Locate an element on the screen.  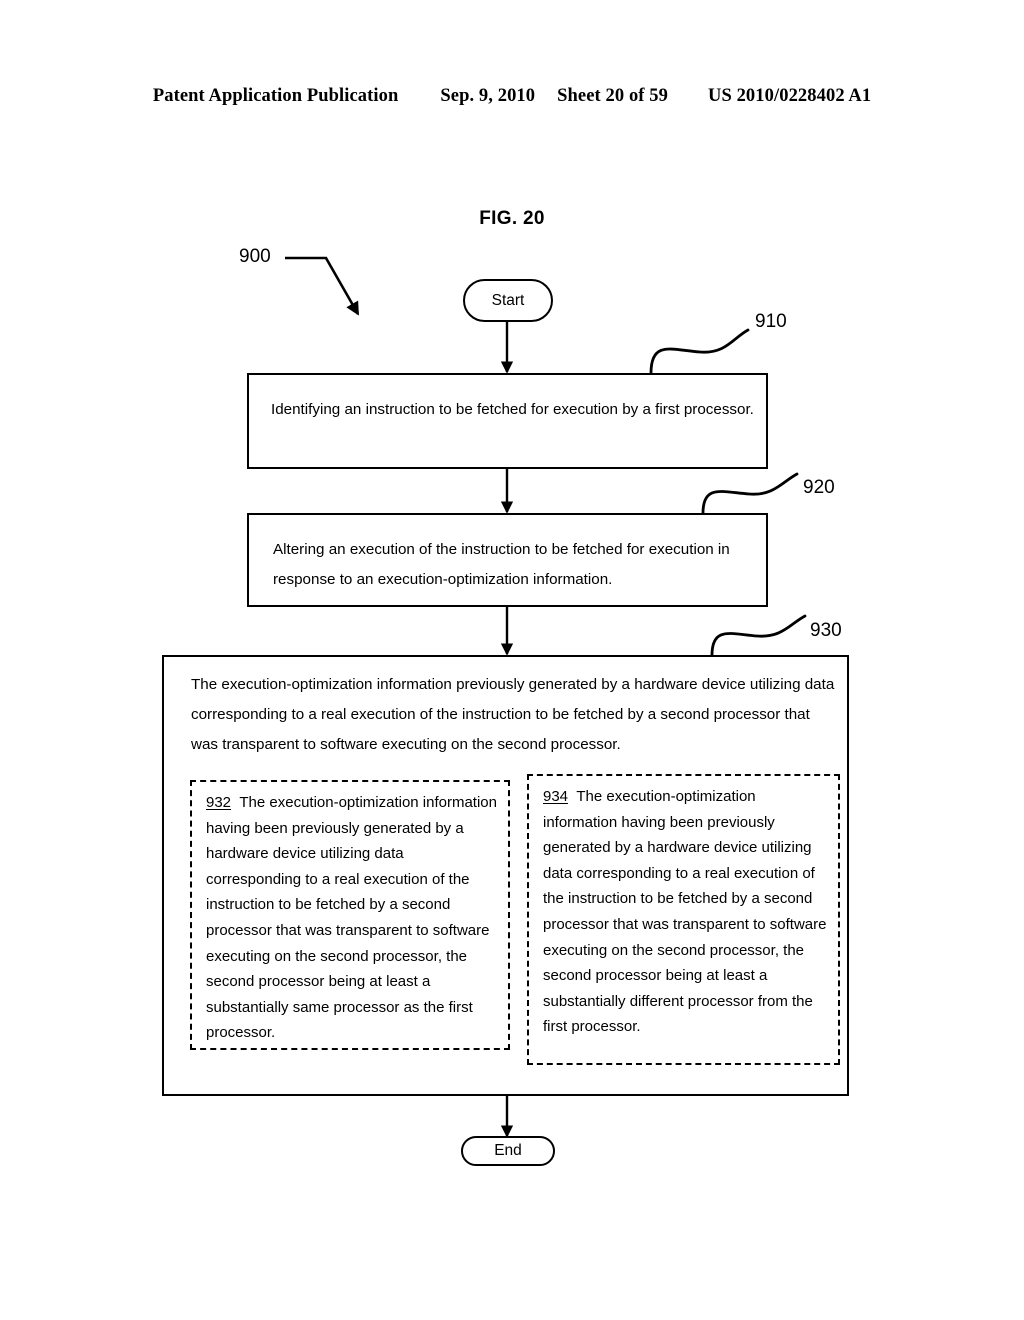
flow-terminal-start: Start is located at coordinates (508, 300).